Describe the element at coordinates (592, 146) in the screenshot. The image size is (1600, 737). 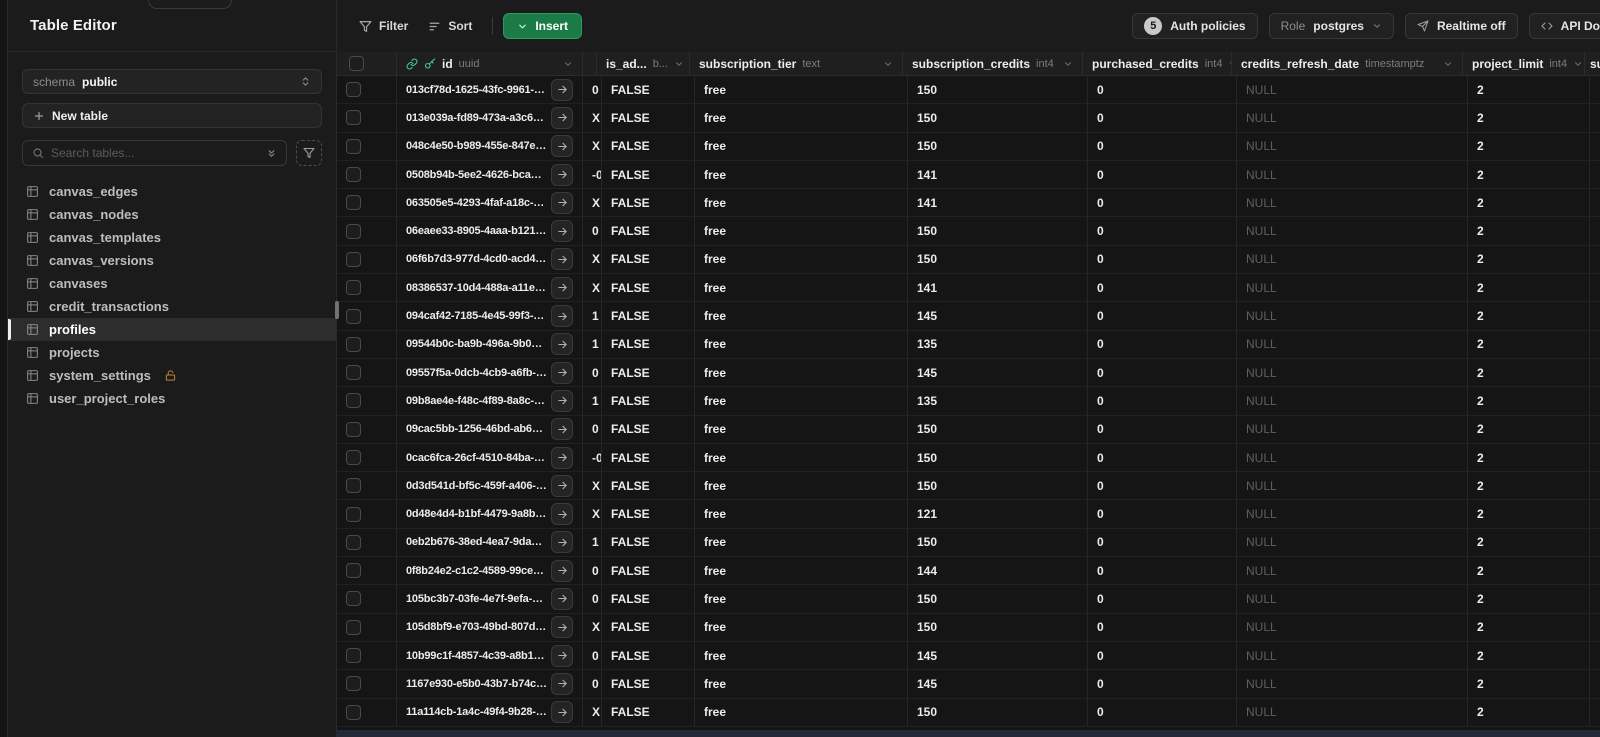
I see `cell-clipped: X` at that location.